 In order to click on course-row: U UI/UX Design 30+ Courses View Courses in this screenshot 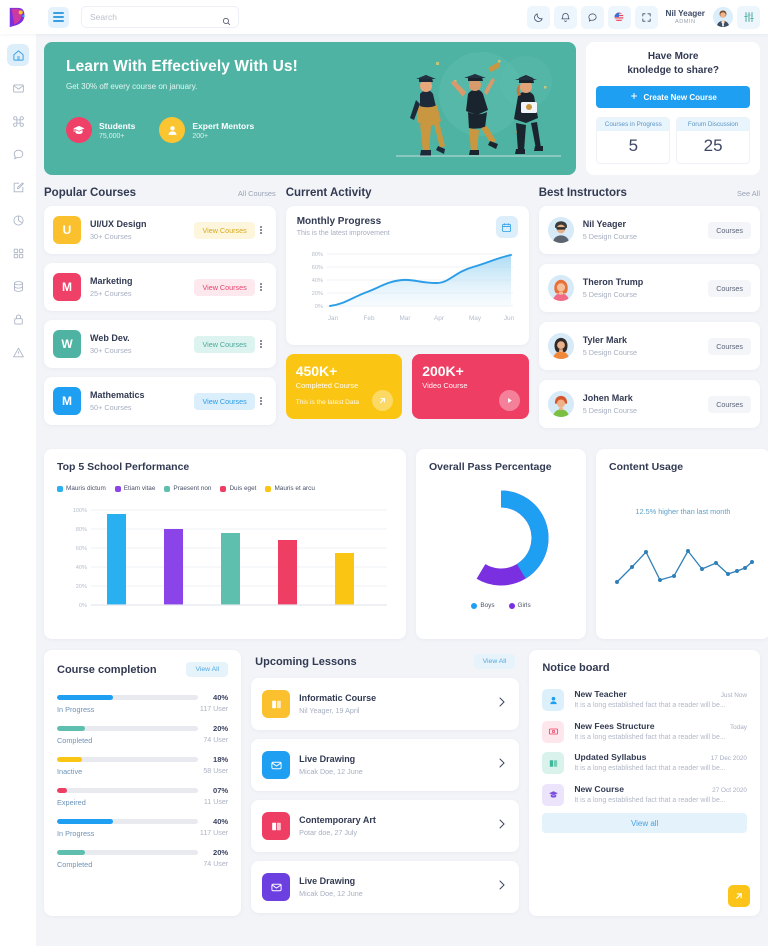, I will do `click(160, 230)`.